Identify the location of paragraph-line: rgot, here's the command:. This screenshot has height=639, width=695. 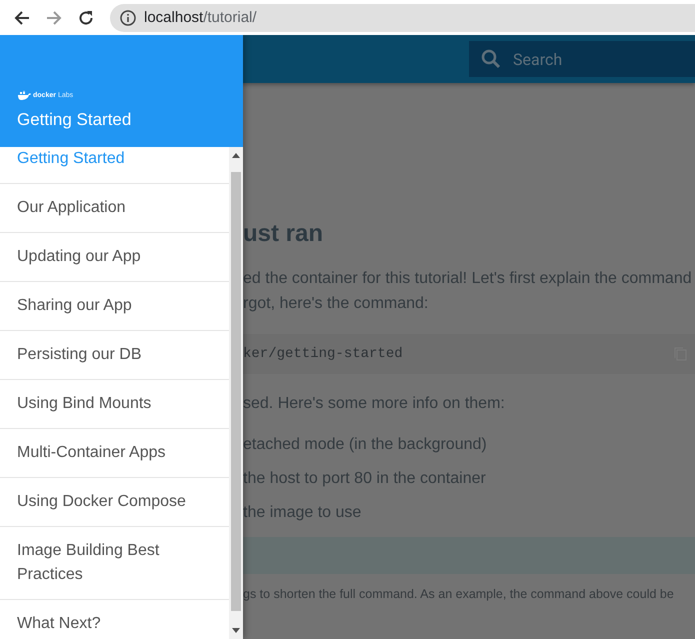
(336, 304).